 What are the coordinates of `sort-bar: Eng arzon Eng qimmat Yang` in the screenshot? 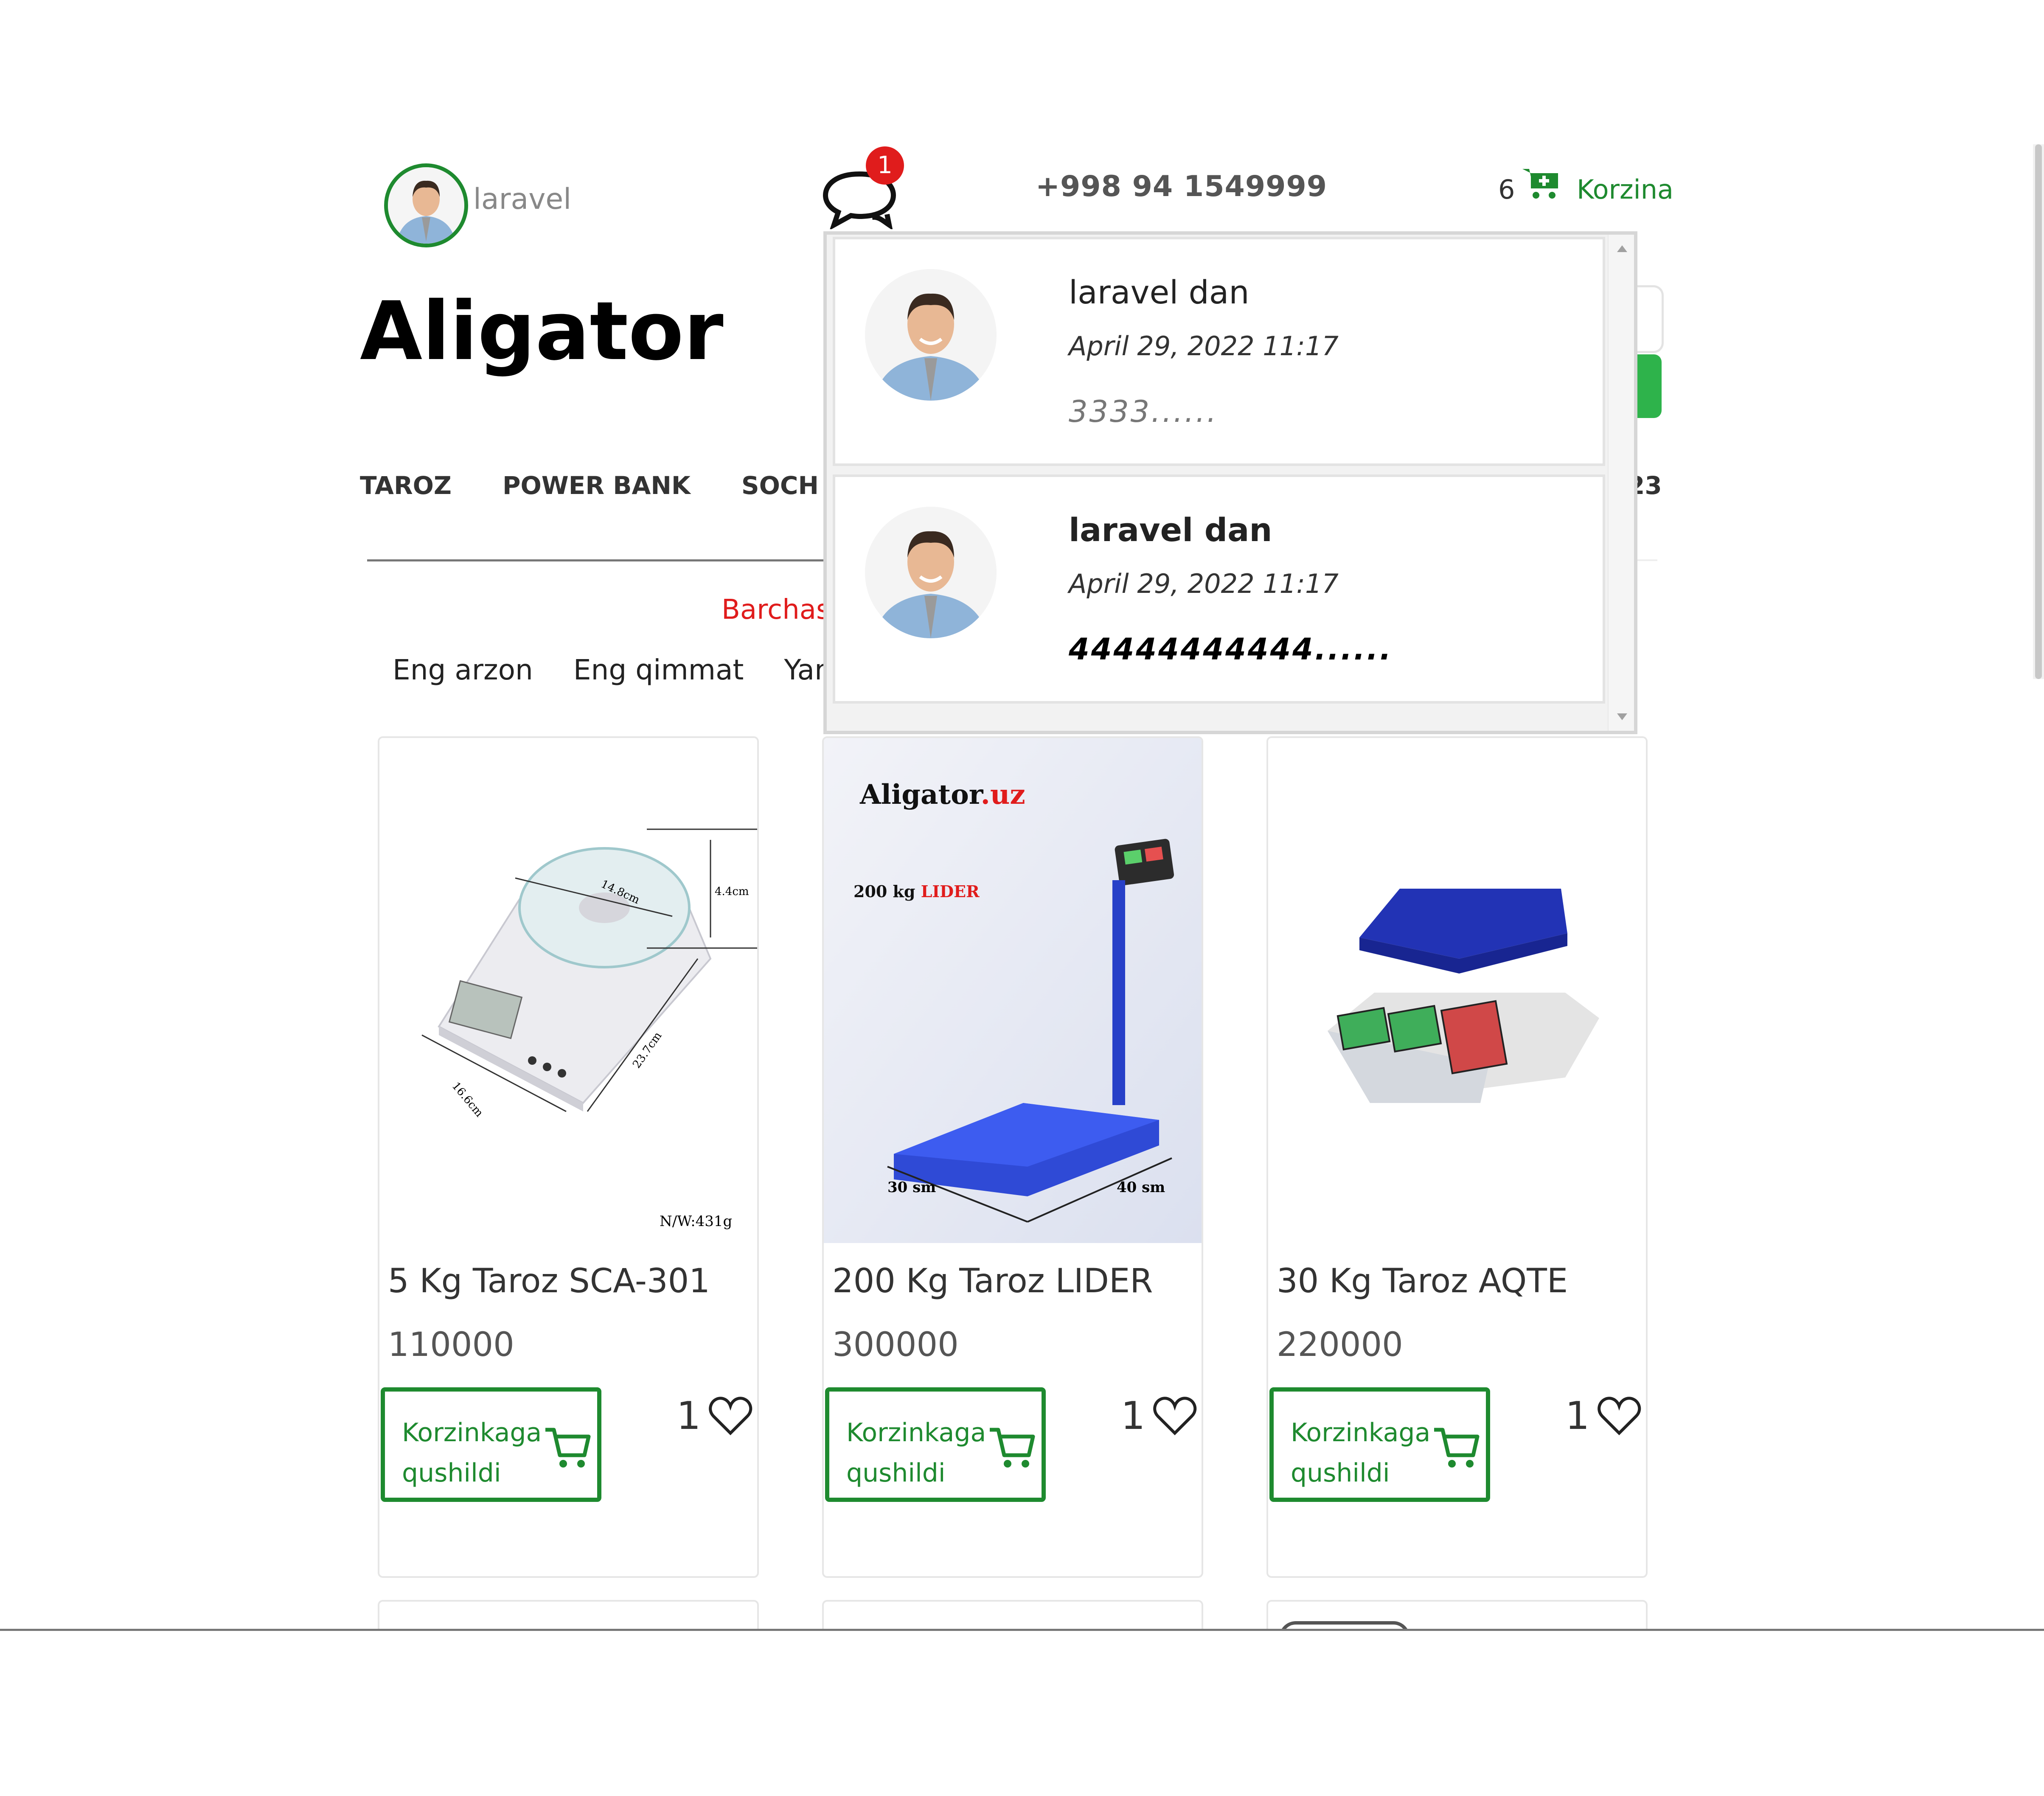 It's located at (621, 670).